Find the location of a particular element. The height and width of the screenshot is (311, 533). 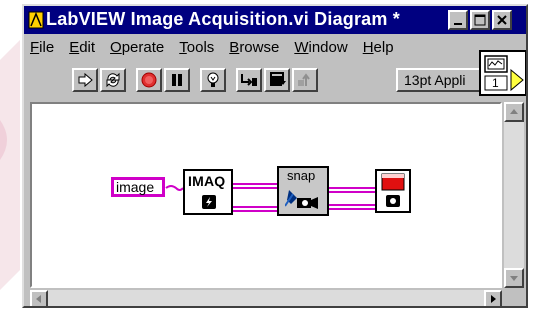

scroll-left-button is located at coordinates (39, 298).